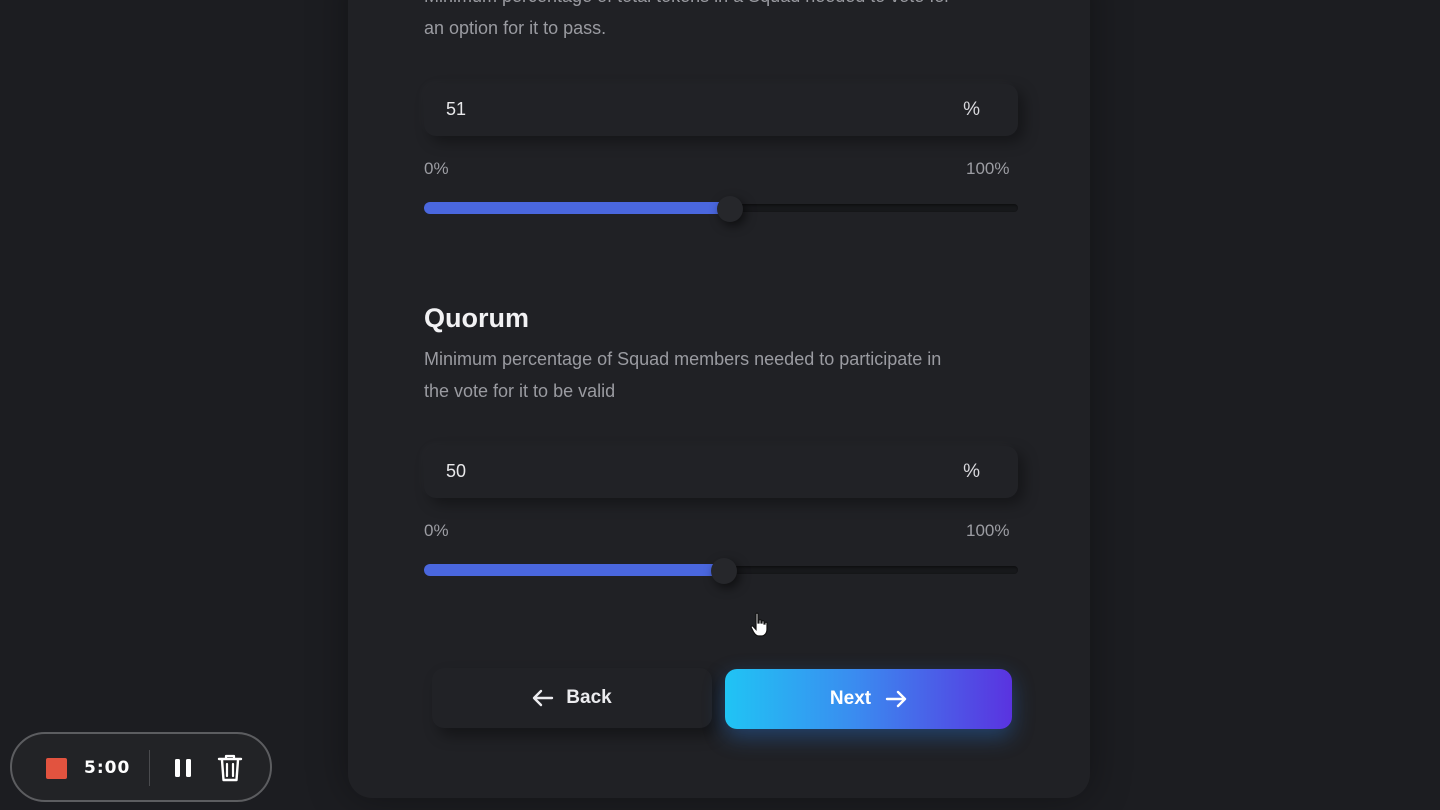  I want to click on threshold-slider-fill, so click(575, 208).